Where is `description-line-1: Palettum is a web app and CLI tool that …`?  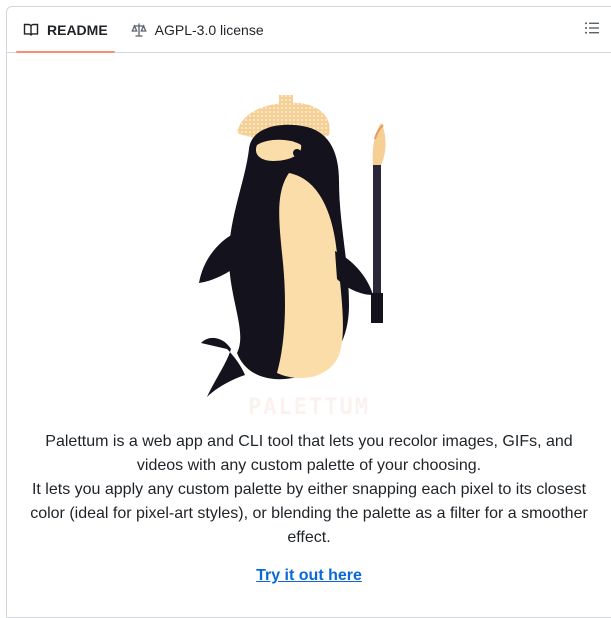
description-line-1: Palettum is a web app and CLI tool that … is located at coordinates (309, 453).